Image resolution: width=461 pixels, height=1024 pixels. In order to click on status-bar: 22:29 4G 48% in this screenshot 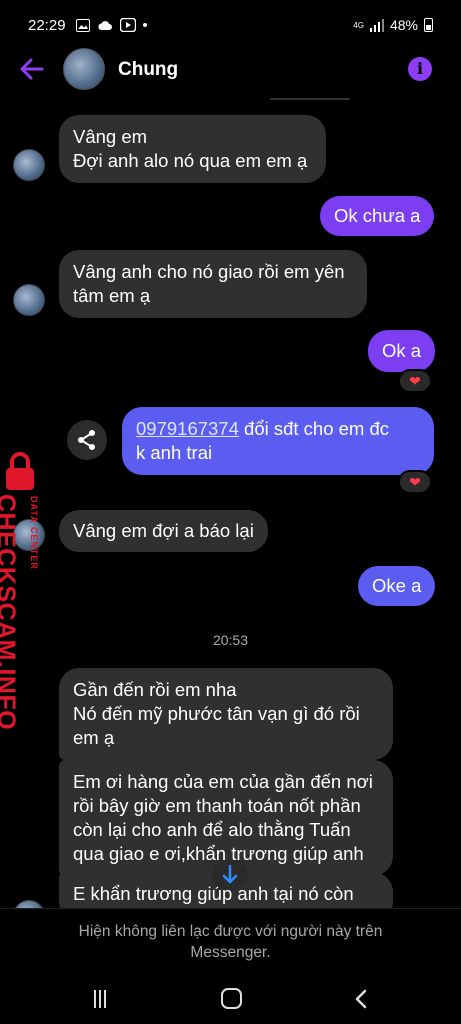, I will do `click(230, 25)`.